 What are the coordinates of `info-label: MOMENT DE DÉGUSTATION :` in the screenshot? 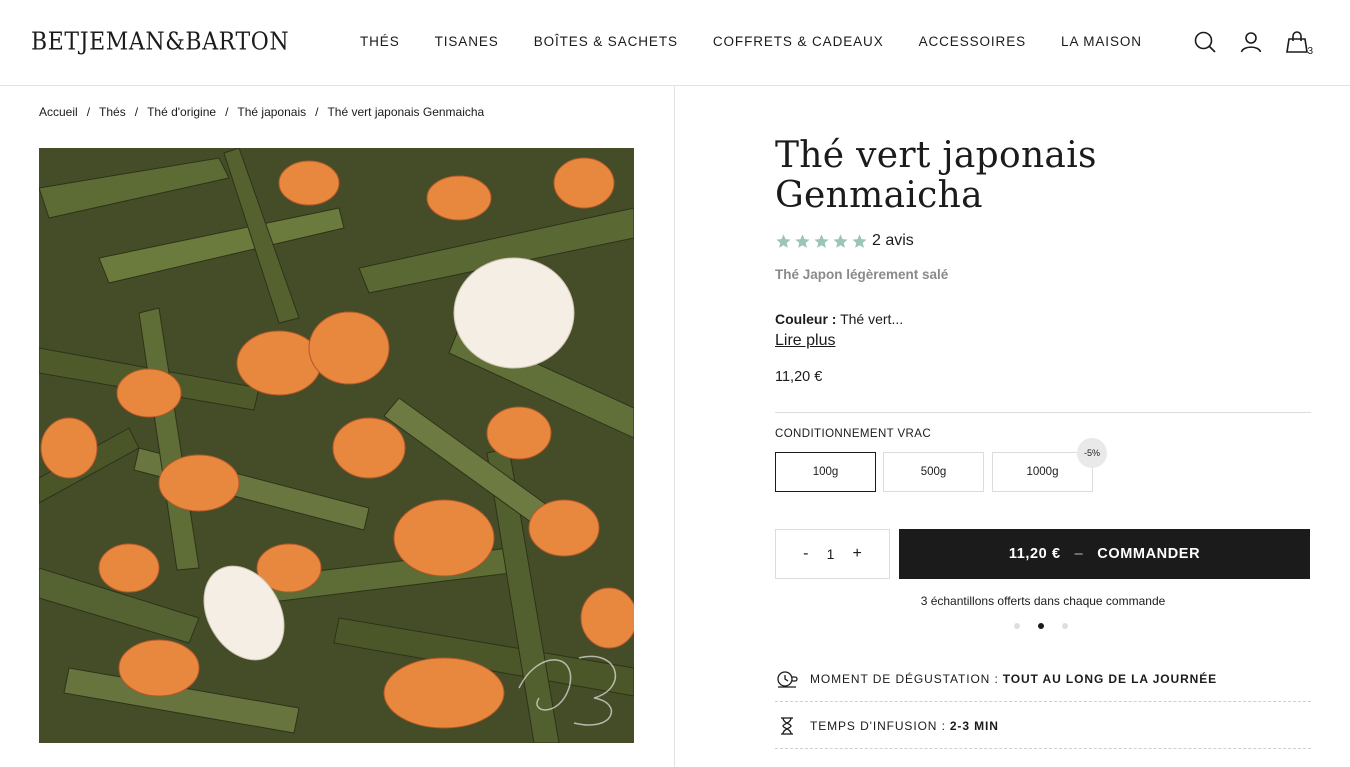 It's located at (904, 678).